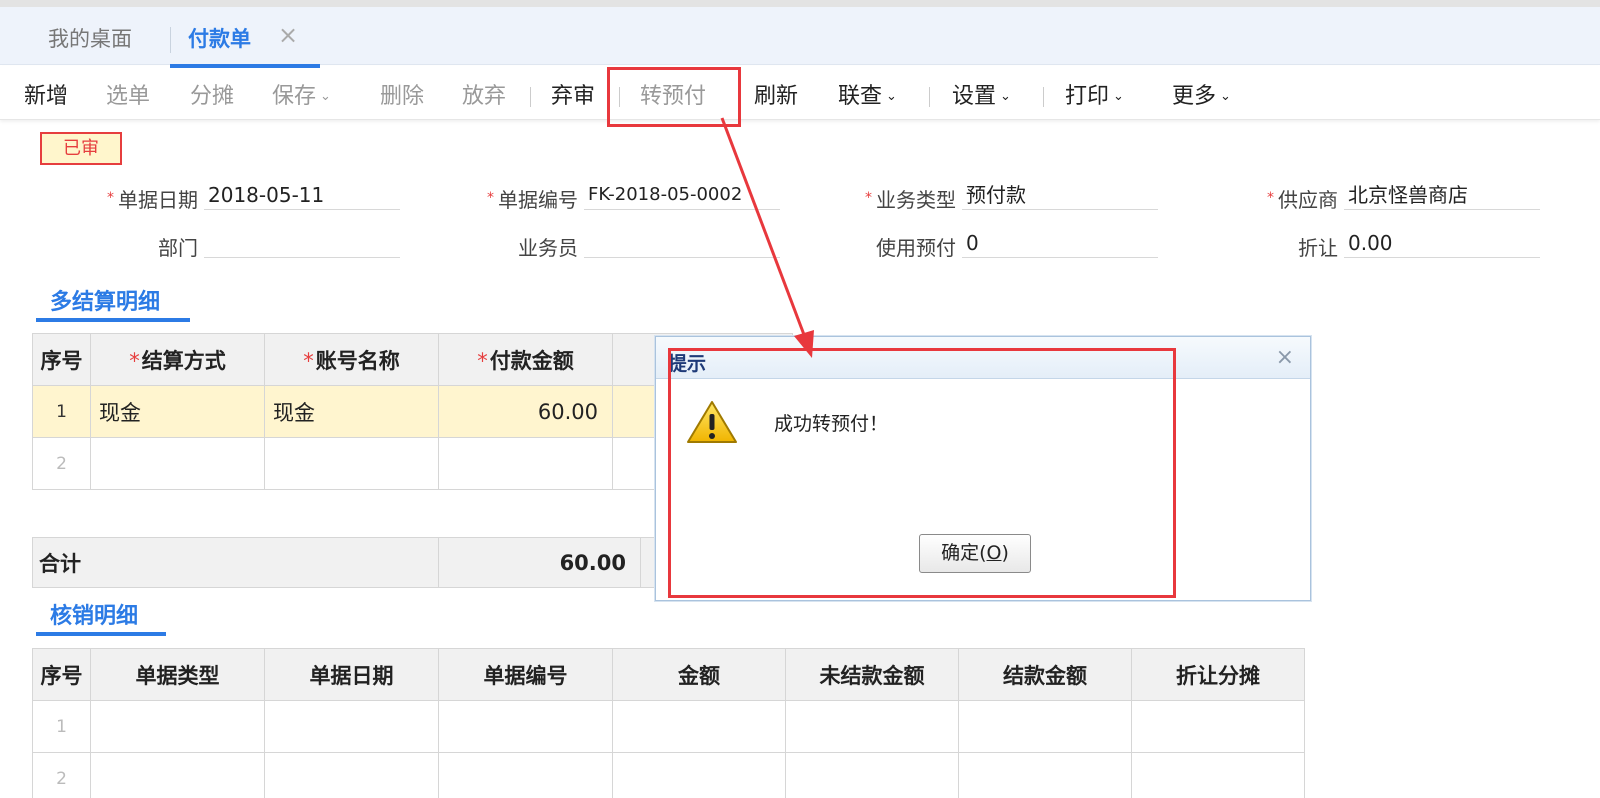 Image resolution: width=1600 pixels, height=798 pixels. Describe the element at coordinates (128, 94) in the screenshot. I see `select-order-button: 选单` at that location.